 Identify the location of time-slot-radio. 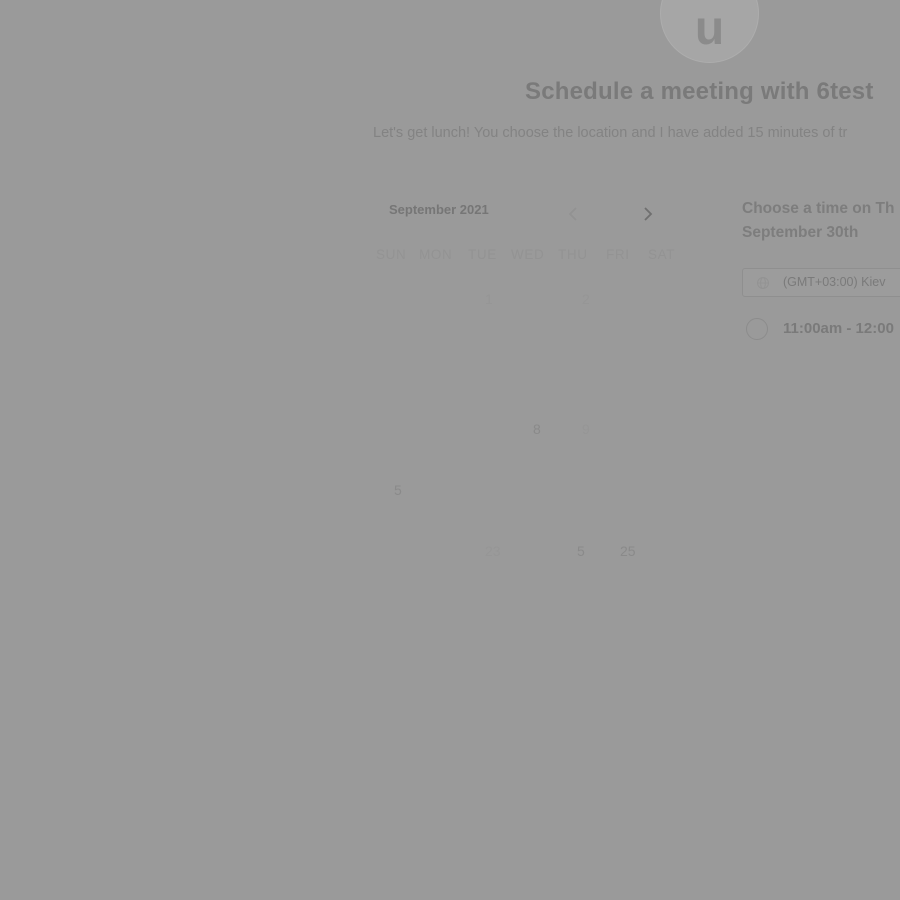
(757, 329).